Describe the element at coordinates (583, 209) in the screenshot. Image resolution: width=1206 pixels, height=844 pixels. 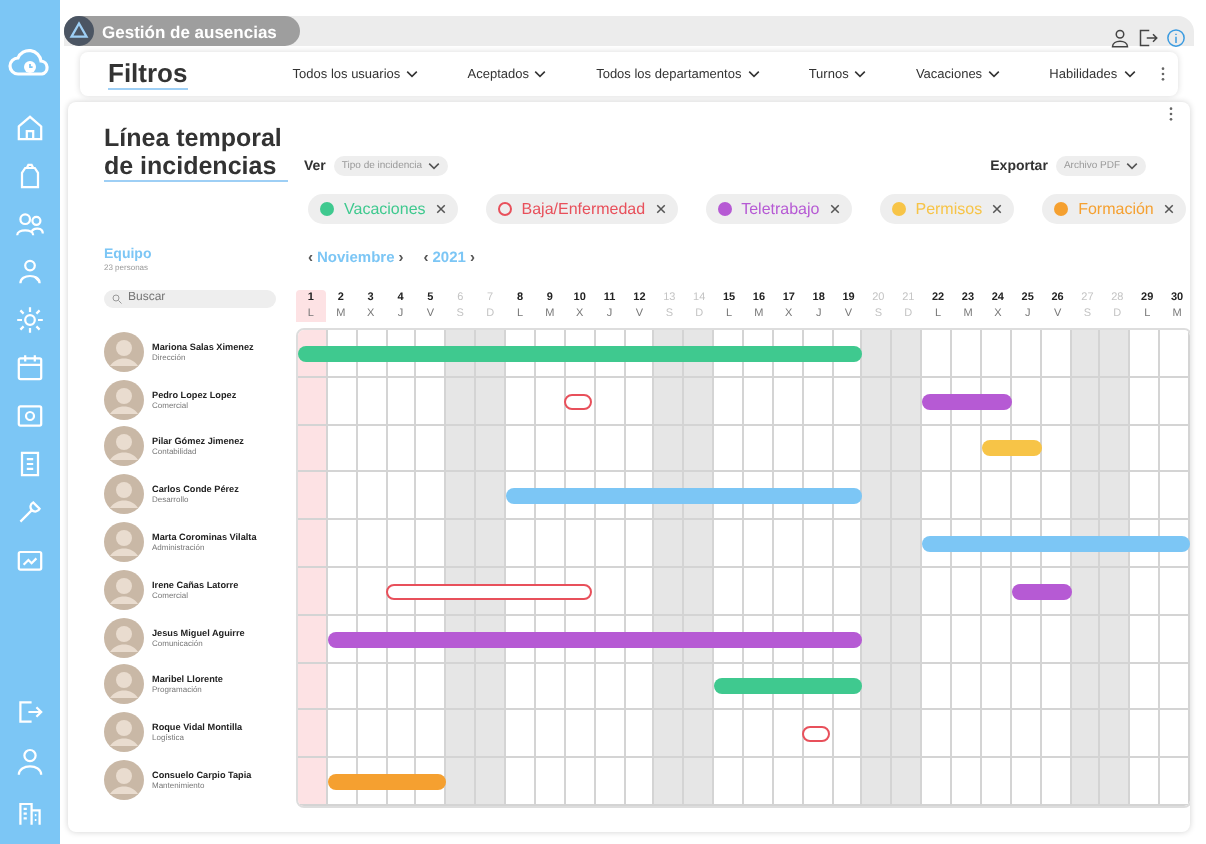
I see `legend-label: Baja/Enfermedad` at that location.